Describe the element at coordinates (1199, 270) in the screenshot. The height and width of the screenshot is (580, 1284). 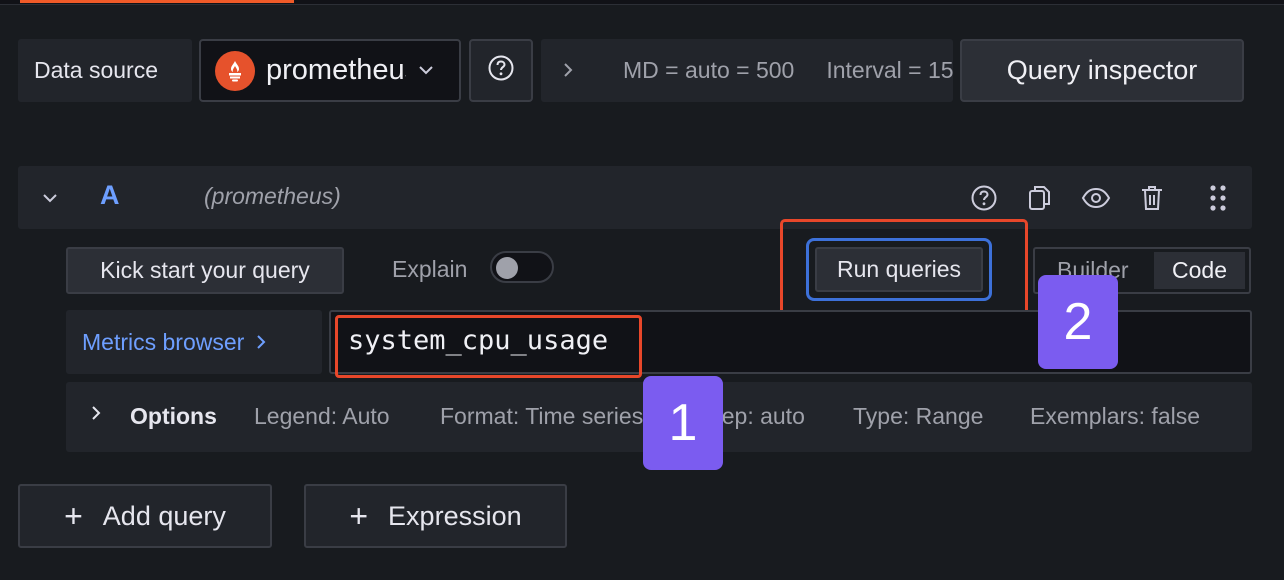
I see `mode-code: Code` at that location.